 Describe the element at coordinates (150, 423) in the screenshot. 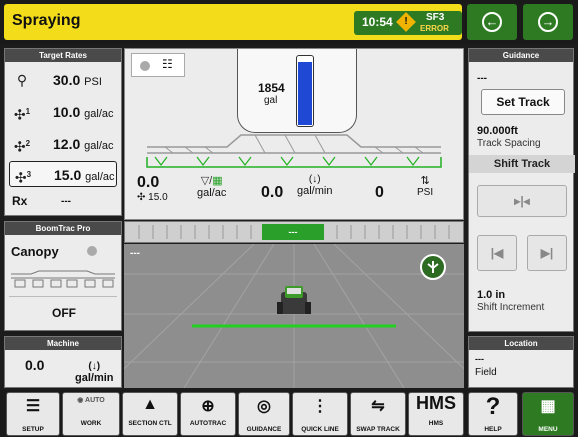

I see `toolbar-label: SECTION CTL` at that location.